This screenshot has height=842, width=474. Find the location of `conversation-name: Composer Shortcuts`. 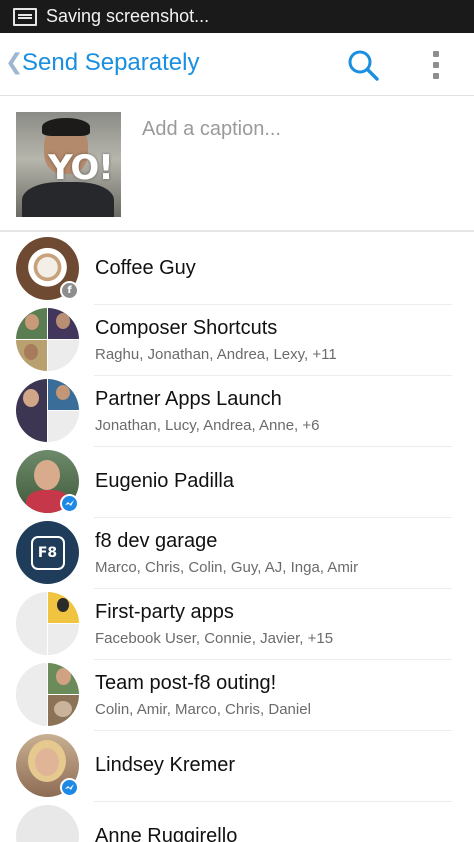

conversation-name: Composer Shortcuts is located at coordinates (186, 328).